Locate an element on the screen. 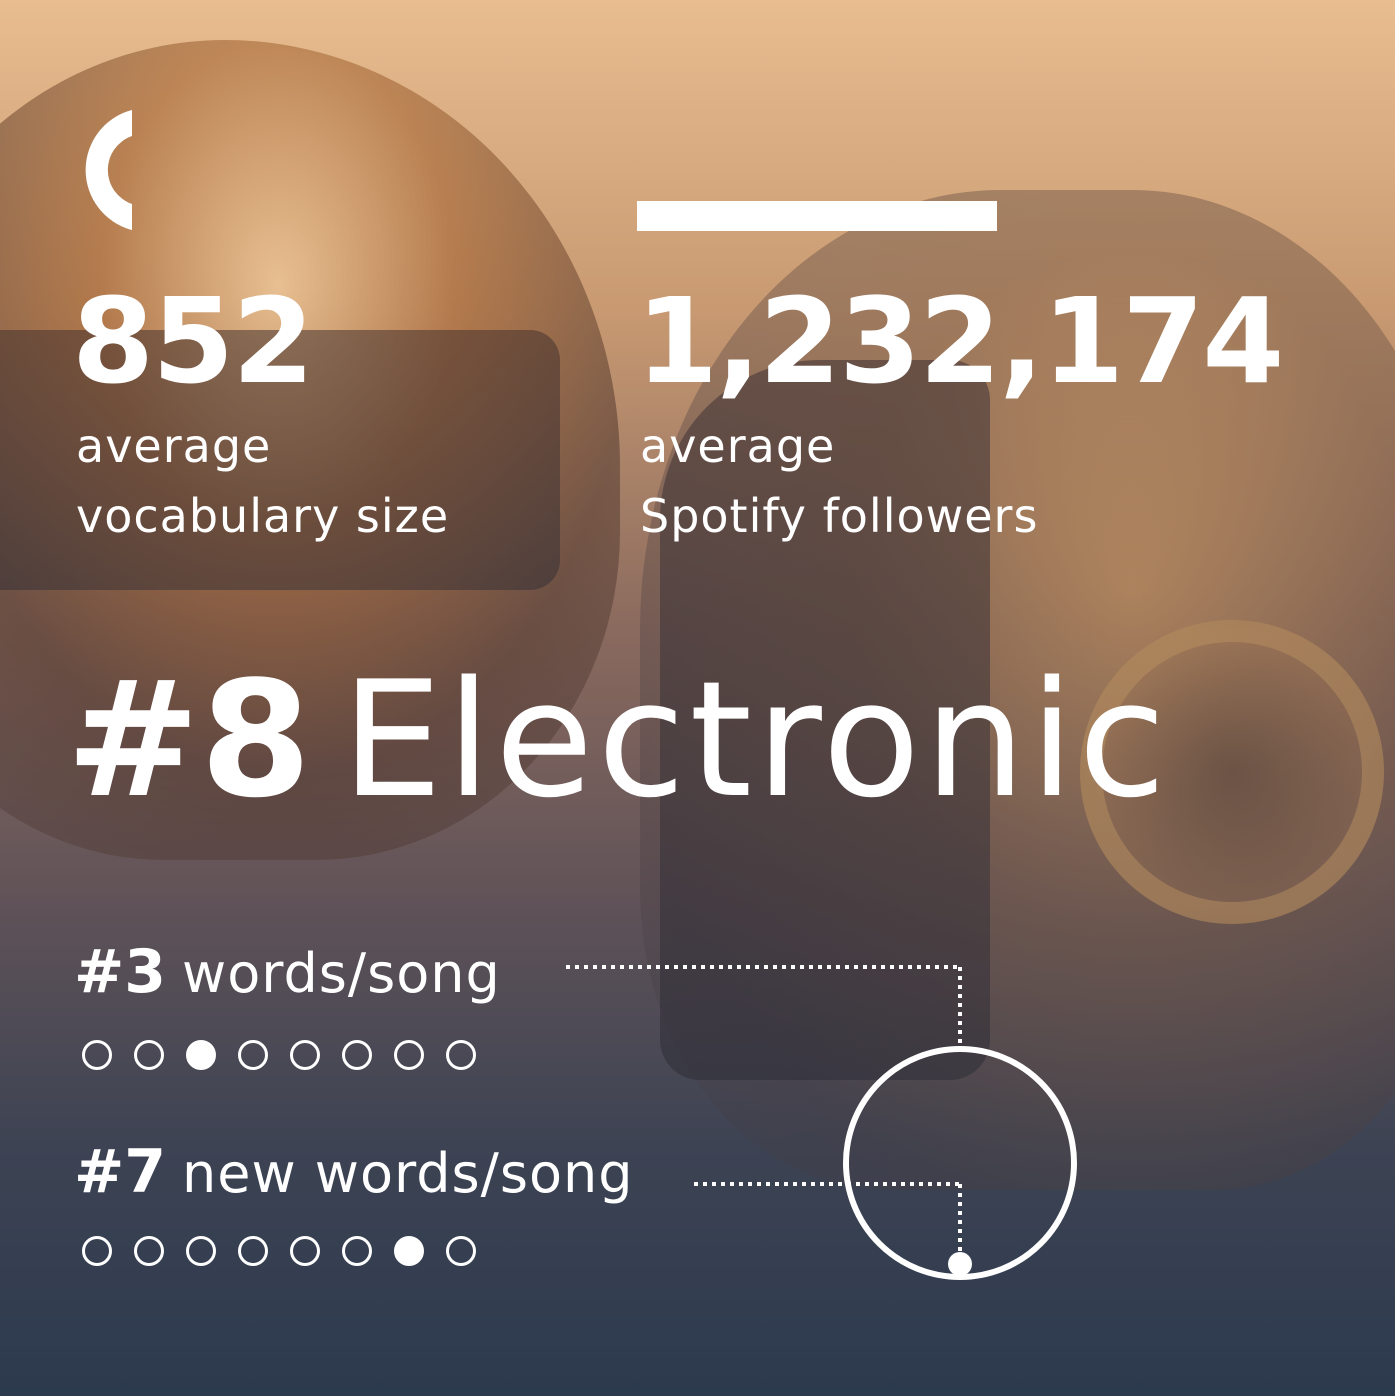 The height and width of the screenshot is (1396, 1395). gauge-marker-dot is located at coordinates (960, 1264).